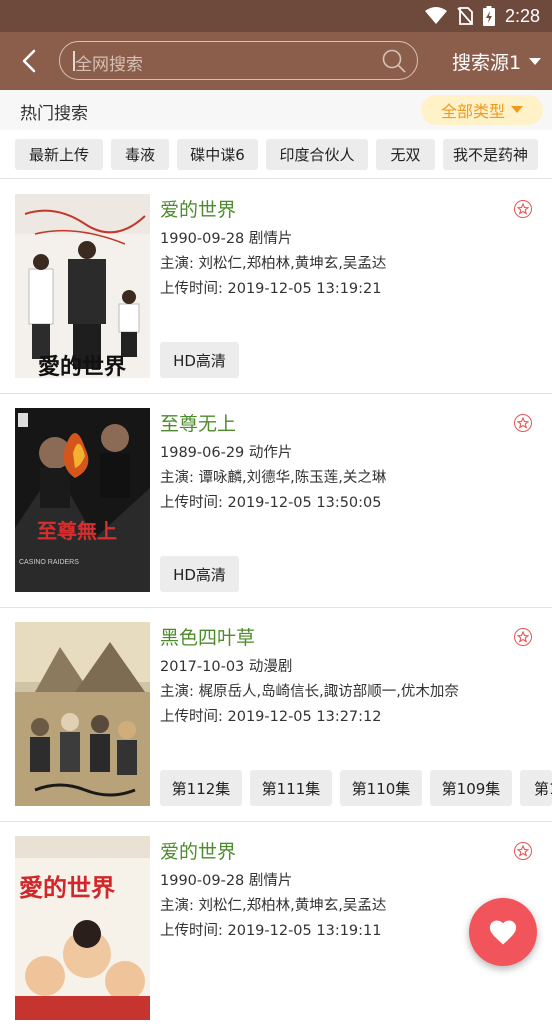 Image resolution: width=552 pixels, height=1035 pixels. I want to click on result-upload-time: 上传时间: 2019-12-05 13:19:21, so click(271, 289).